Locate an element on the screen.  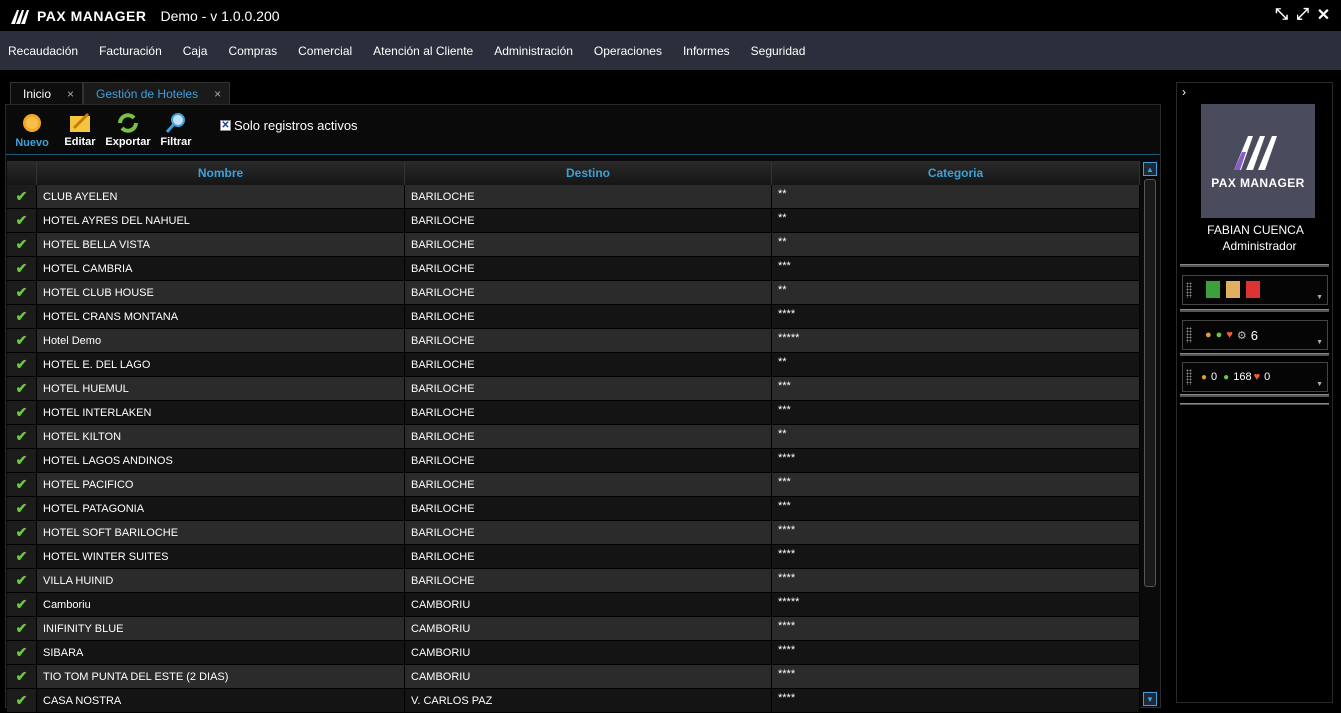
vertical-scrollbar: ▲ ▼ is located at coordinates (1150, 434).